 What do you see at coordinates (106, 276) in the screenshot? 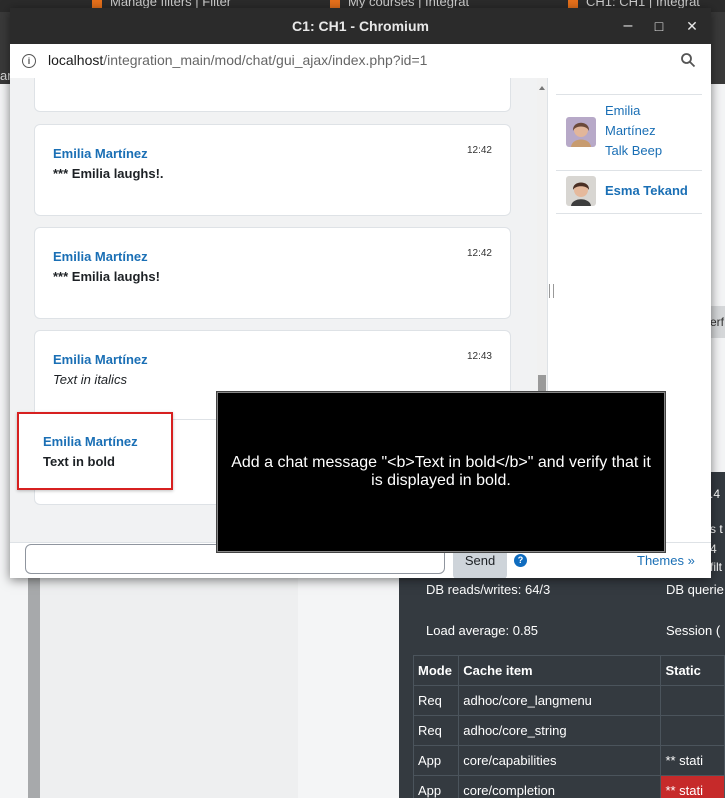
I see `message-text: *** Emilia laughs!` at bounding box center [106, 276].